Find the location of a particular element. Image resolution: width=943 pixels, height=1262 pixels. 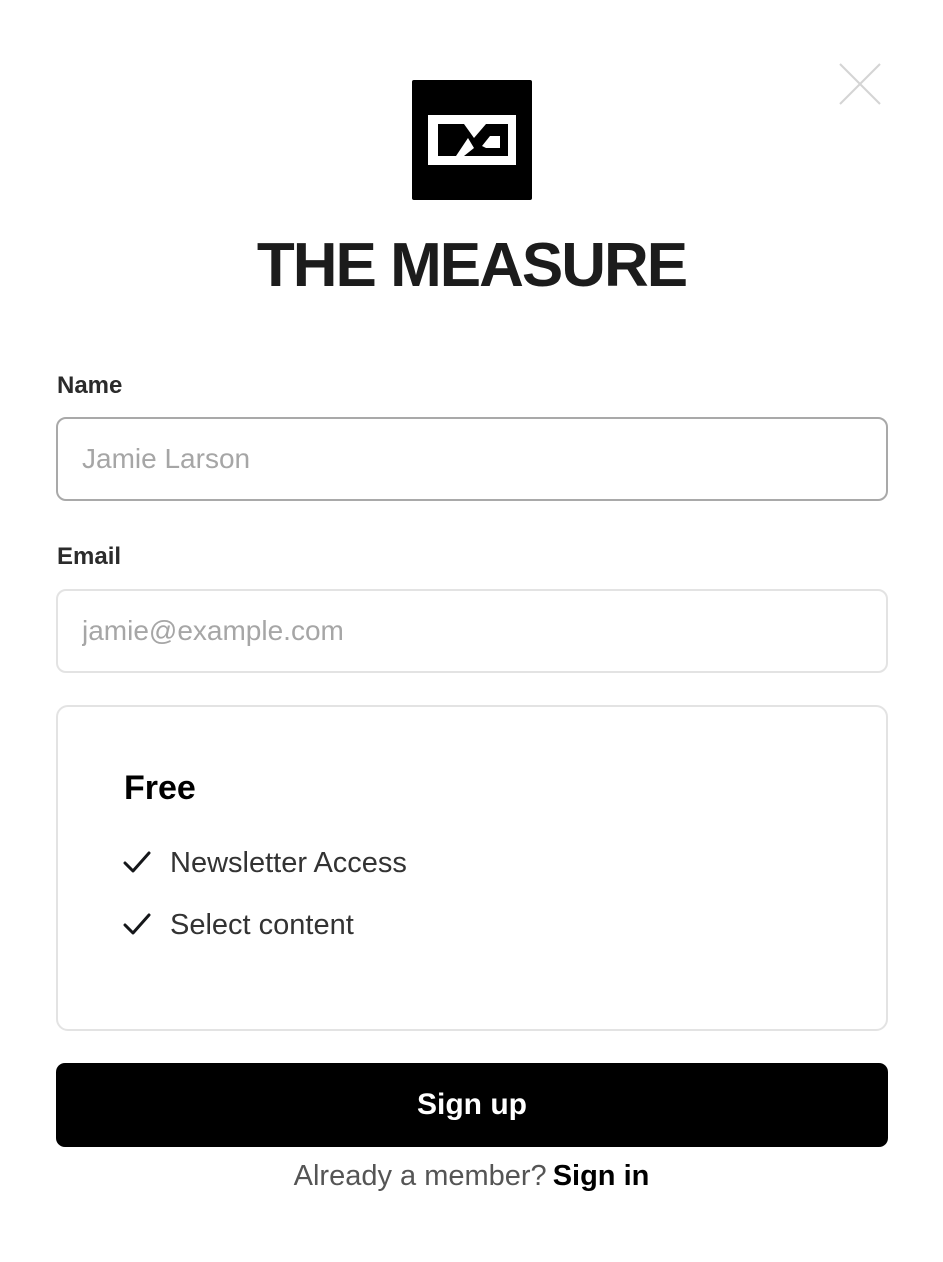

plan-name: Free is located at coordinates (160, 788).